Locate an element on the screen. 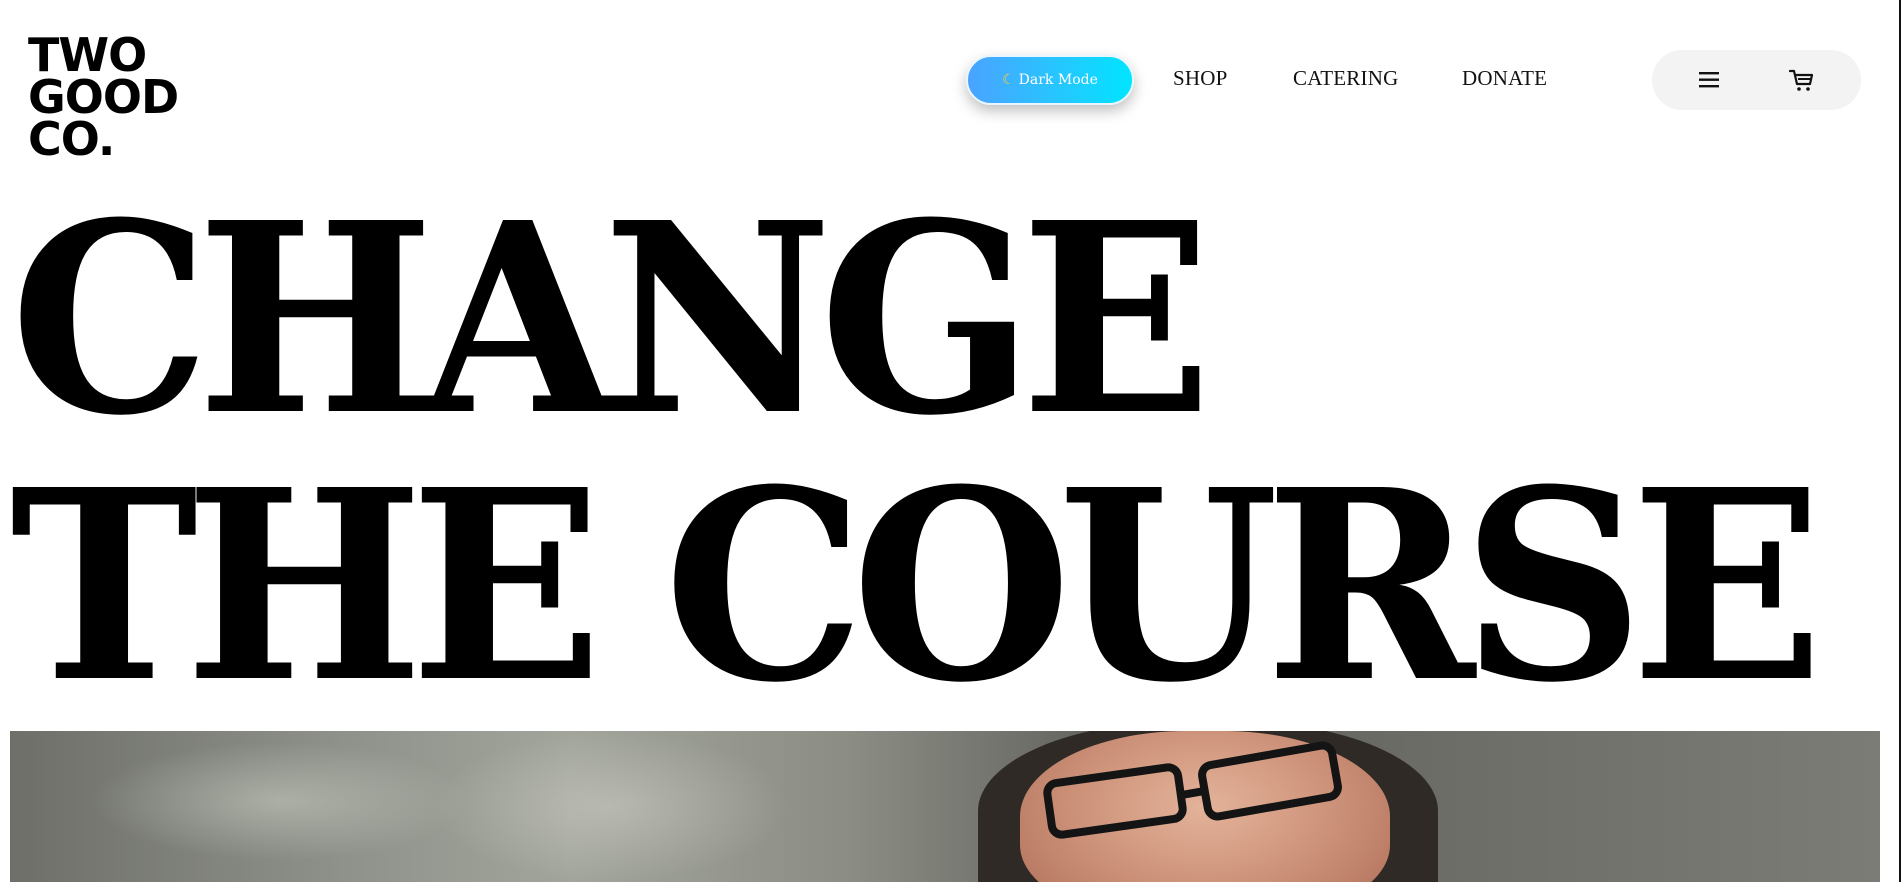  hamburger-menu-icon is located at coordinates (1710, 80).